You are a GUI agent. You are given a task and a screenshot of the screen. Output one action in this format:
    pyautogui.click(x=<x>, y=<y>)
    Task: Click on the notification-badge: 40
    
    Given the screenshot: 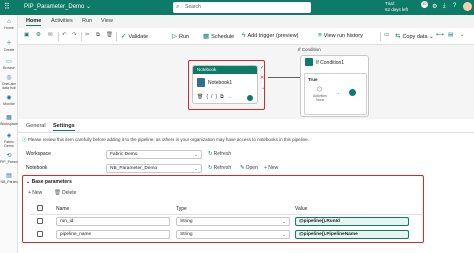 What is the action you would take?
    pyautogui.click(x=424, y=4)
    